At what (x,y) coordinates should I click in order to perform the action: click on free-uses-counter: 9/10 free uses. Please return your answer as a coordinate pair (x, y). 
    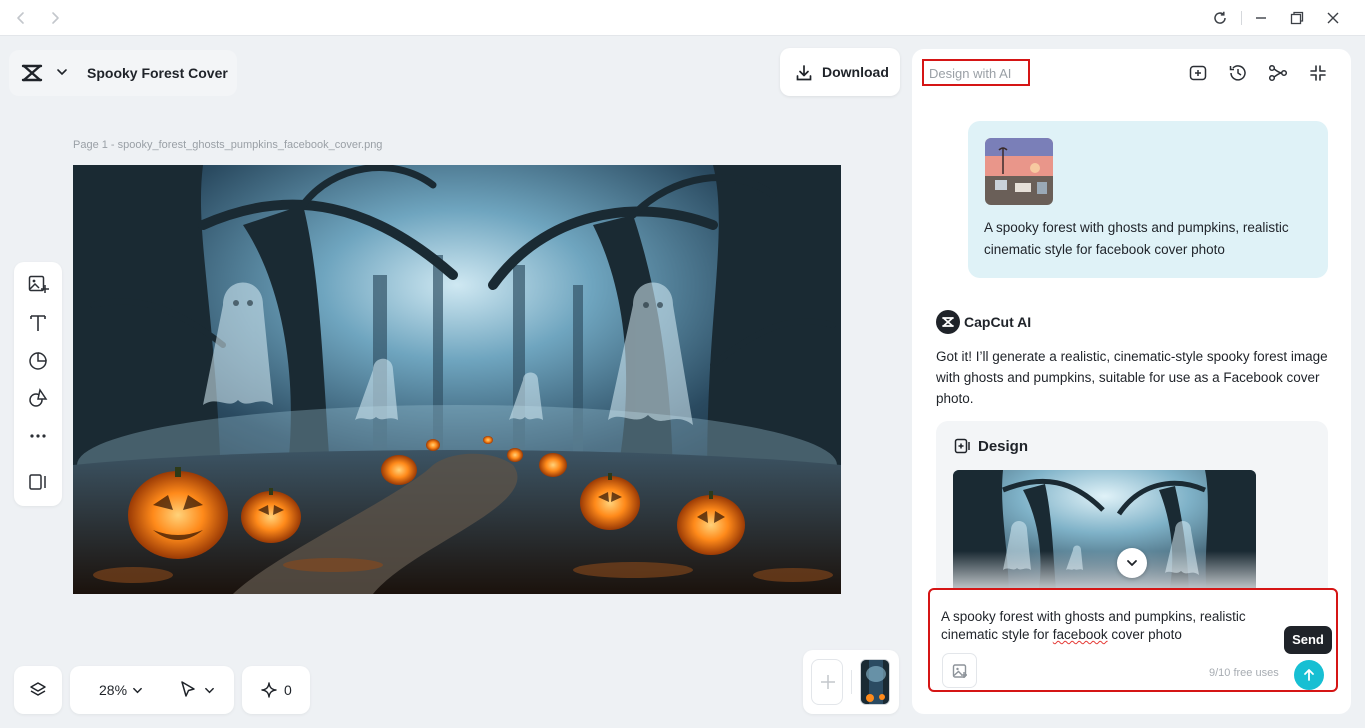
    Looking at the image, I should click on (1244, 673).